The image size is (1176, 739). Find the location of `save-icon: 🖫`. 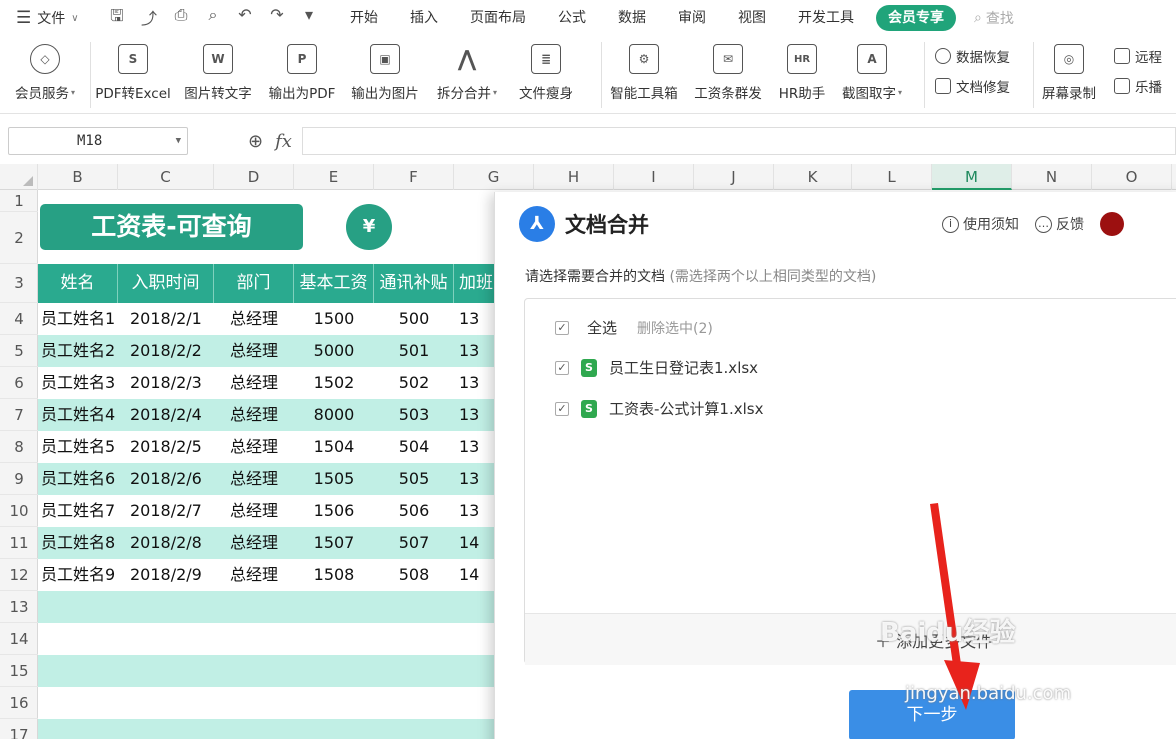

save-icon: 🖫 is located at coordinates (117, 18).